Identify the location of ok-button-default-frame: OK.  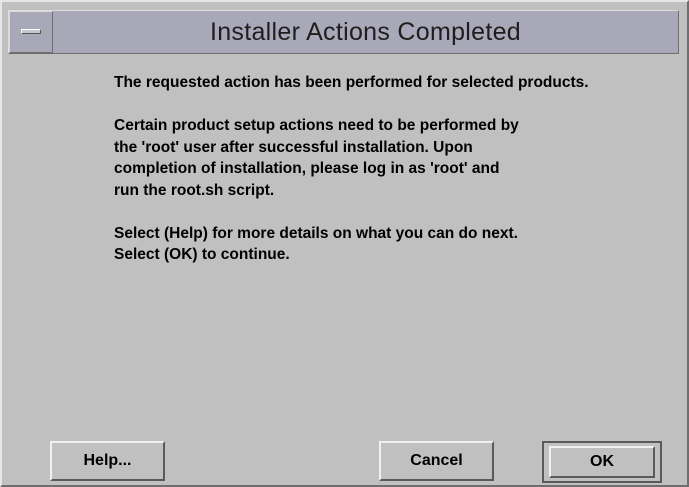
(602, 462).